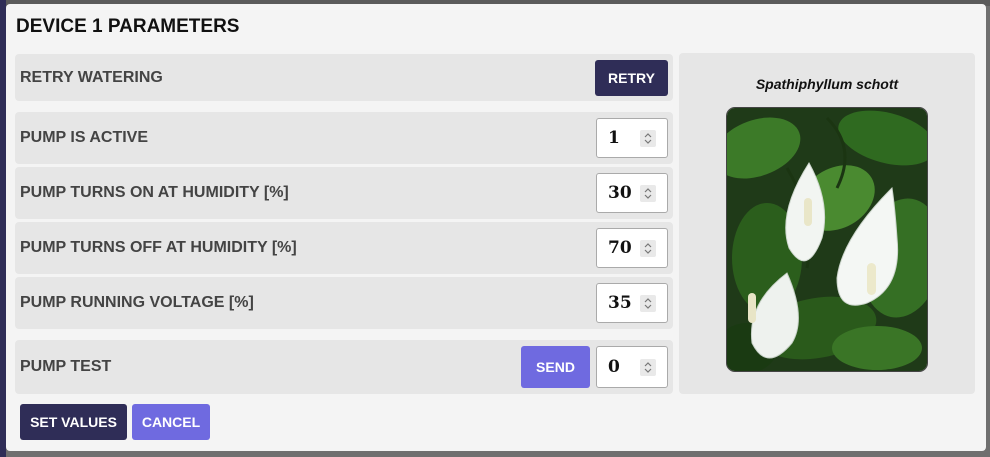 The height and width of the screenshot is (457, 990). Describe the element at coordinates (632, 367) in the screenshot. I see `pump-test-input: 0` at that location.